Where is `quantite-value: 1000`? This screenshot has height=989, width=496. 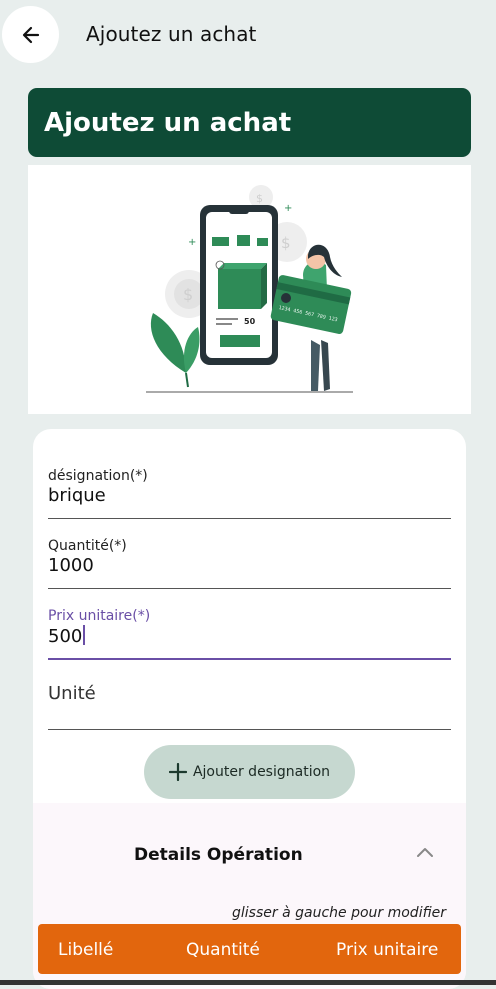 quantite-value: 1000 is located at coordinates (249, 565).